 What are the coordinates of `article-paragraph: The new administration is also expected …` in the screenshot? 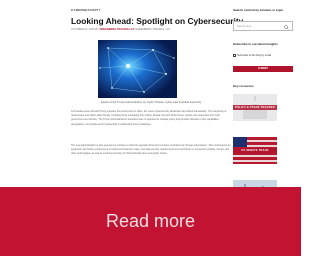 It's located at (151, 150).